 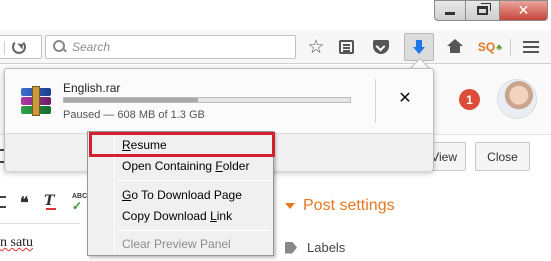 What do you see at coordinates (381, 47) in the screenshot?
I see `pocket-icon` at bounding box center [381, 47].